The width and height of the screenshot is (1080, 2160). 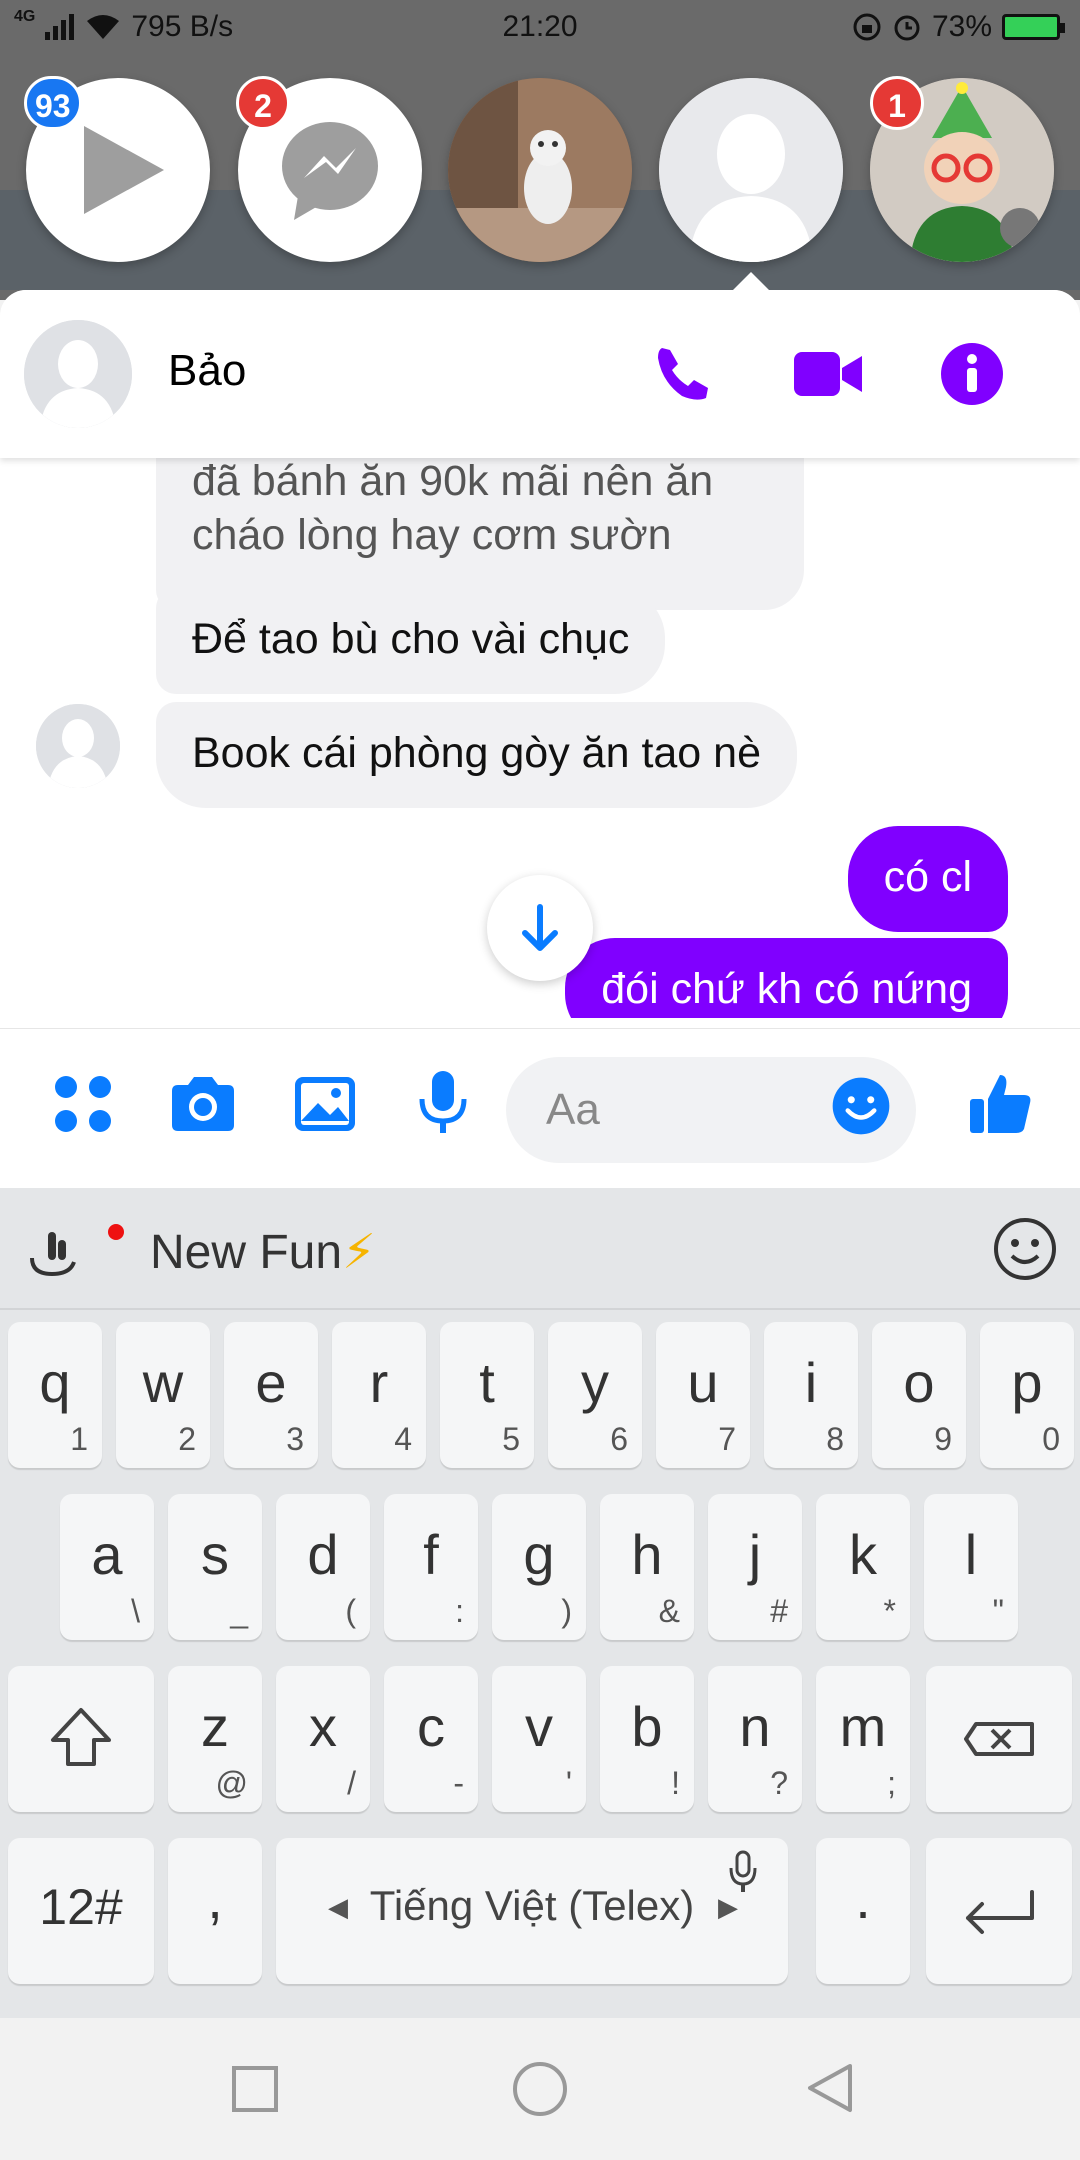 I want to click on key-n: n?, so click(x=755, y=1739).